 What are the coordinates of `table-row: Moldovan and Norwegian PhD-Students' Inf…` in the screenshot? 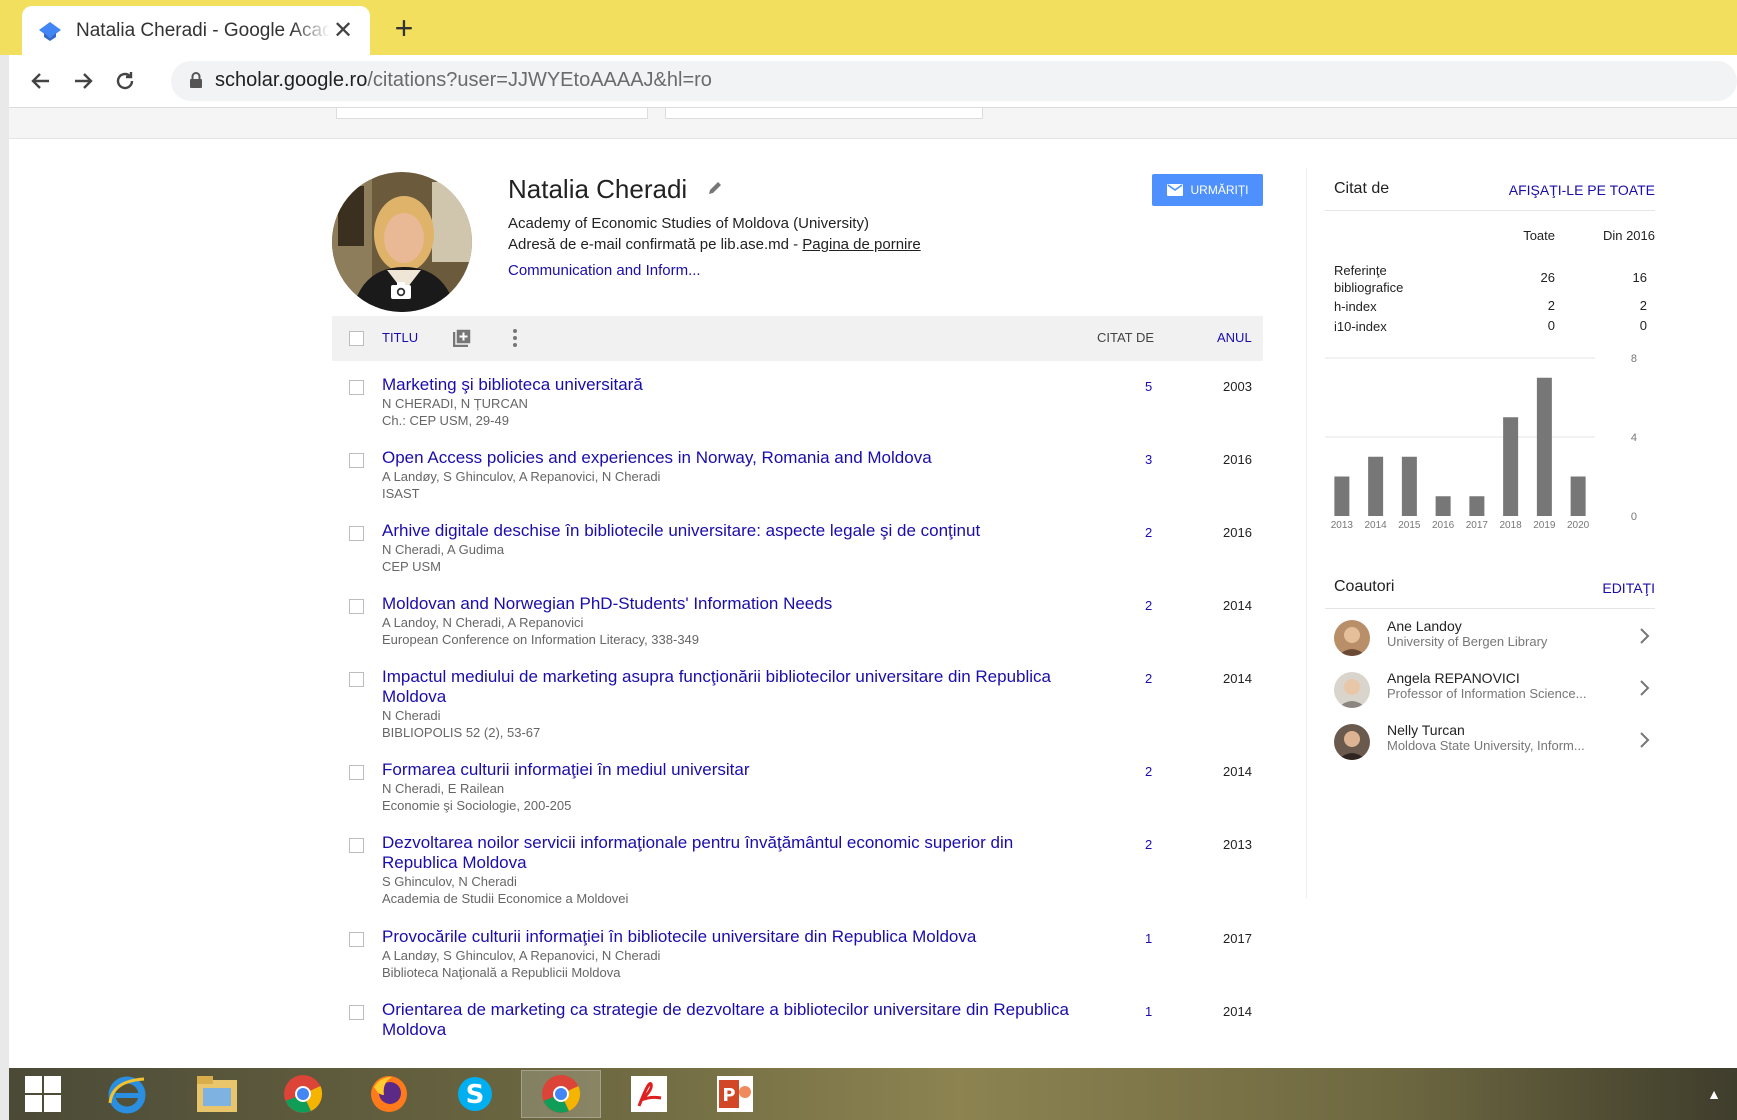 It's located at (797, 616).